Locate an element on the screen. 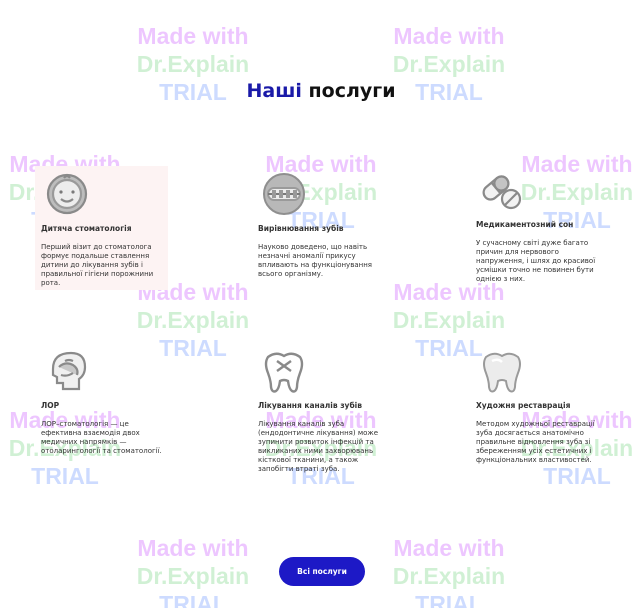 This screenshot has width=642, height=608. service-title: Лікування каналів зубів is located at coordinates (310, 405).